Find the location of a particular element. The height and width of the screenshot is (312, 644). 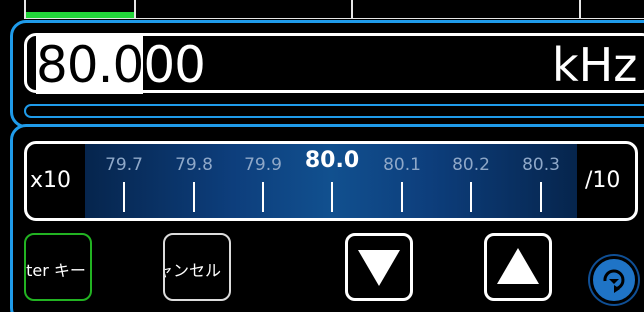

enter-button-label: nter キー is located at coordinates (56, 270).